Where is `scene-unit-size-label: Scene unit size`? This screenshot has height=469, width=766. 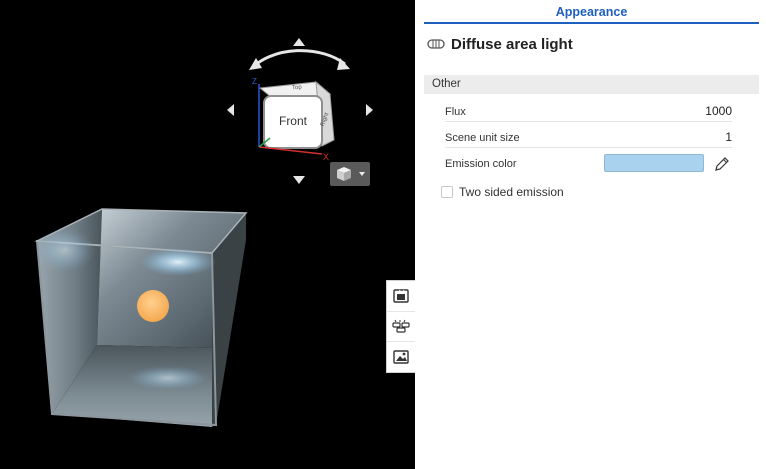 scene-unit-size-label: Scene unit size is located at coordinates (482, 138).